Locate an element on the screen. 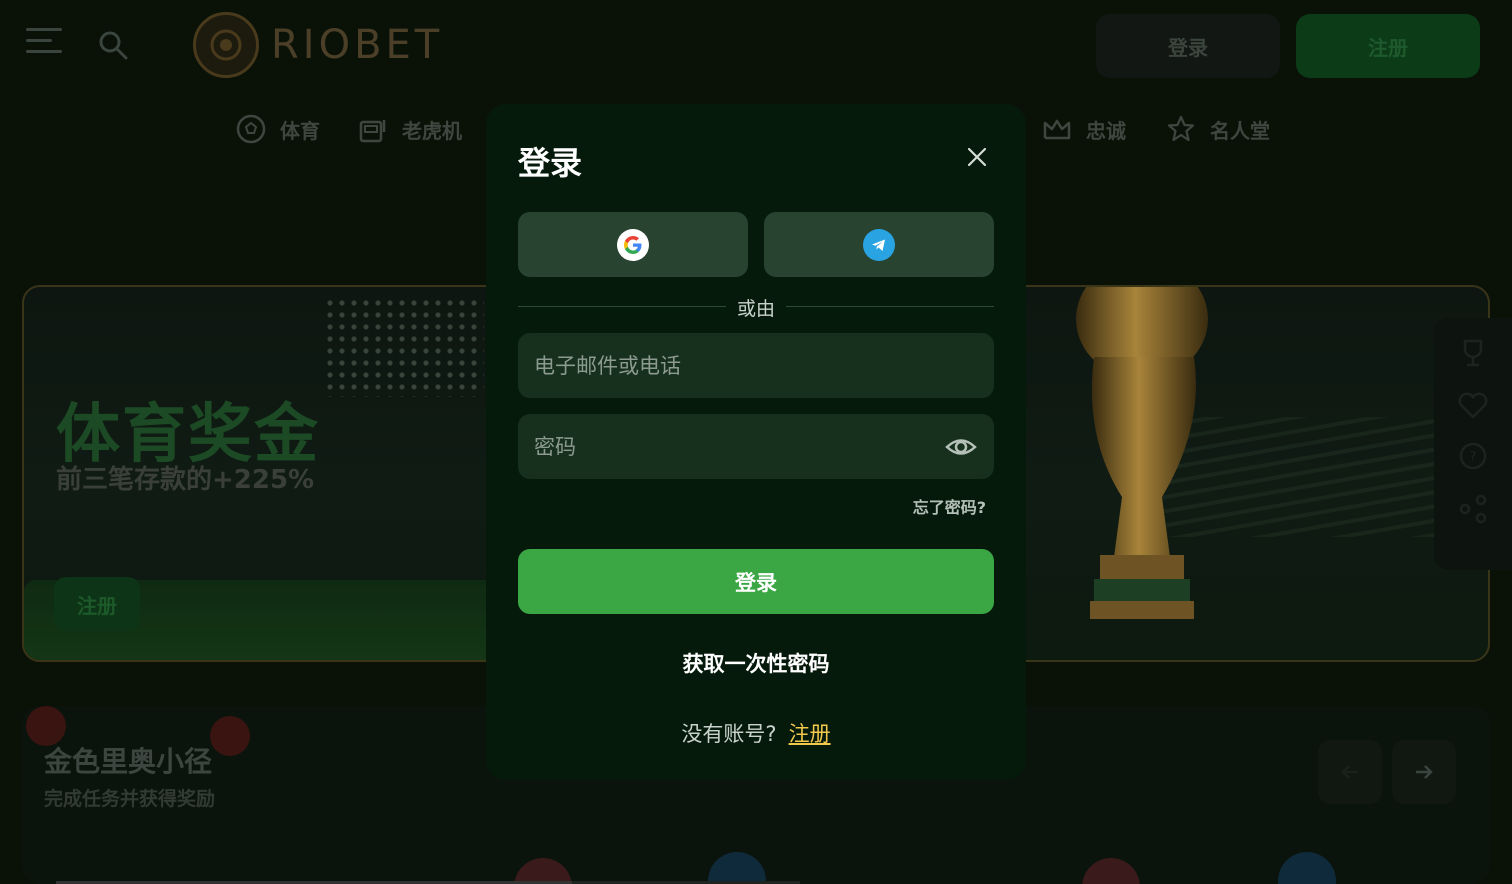 Image resolution: width=1512 pixels, height=884 pixels. spin-wheel-icon is located at coordinates (1111, 871).